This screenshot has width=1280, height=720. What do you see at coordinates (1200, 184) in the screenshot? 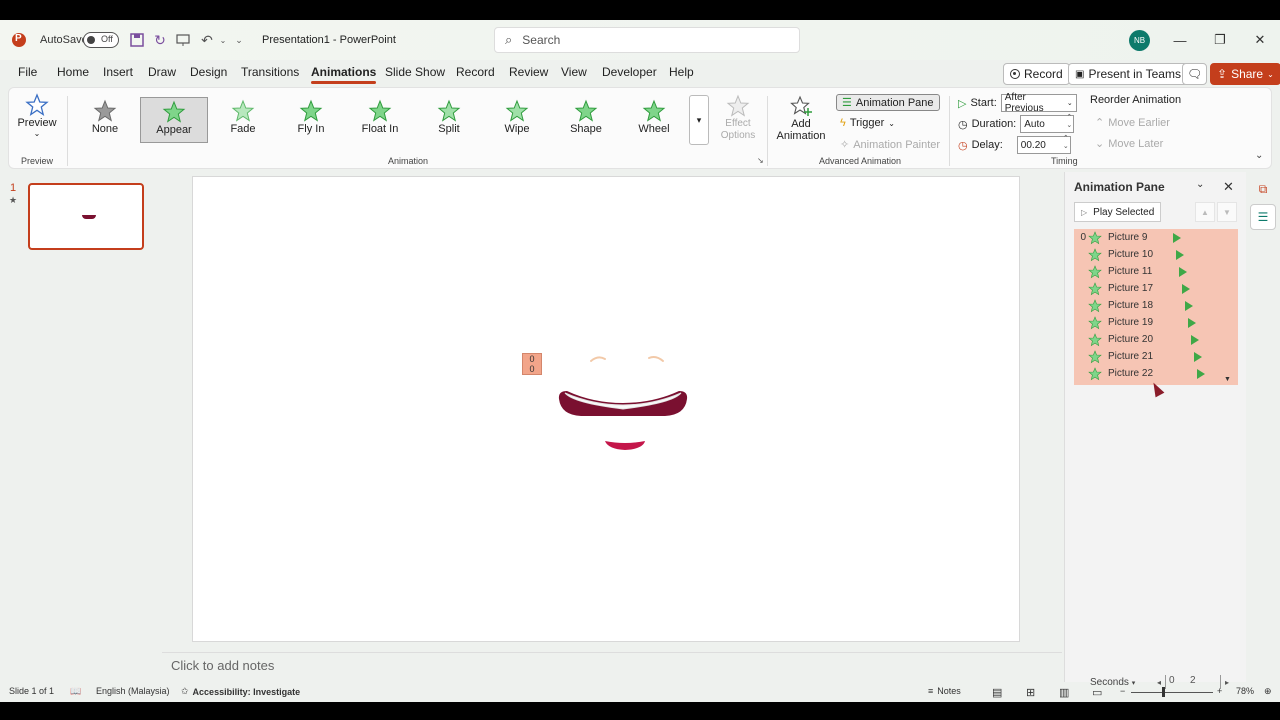
I see `pane-options-icon: ⌄` at bounding box center [1200, 184].